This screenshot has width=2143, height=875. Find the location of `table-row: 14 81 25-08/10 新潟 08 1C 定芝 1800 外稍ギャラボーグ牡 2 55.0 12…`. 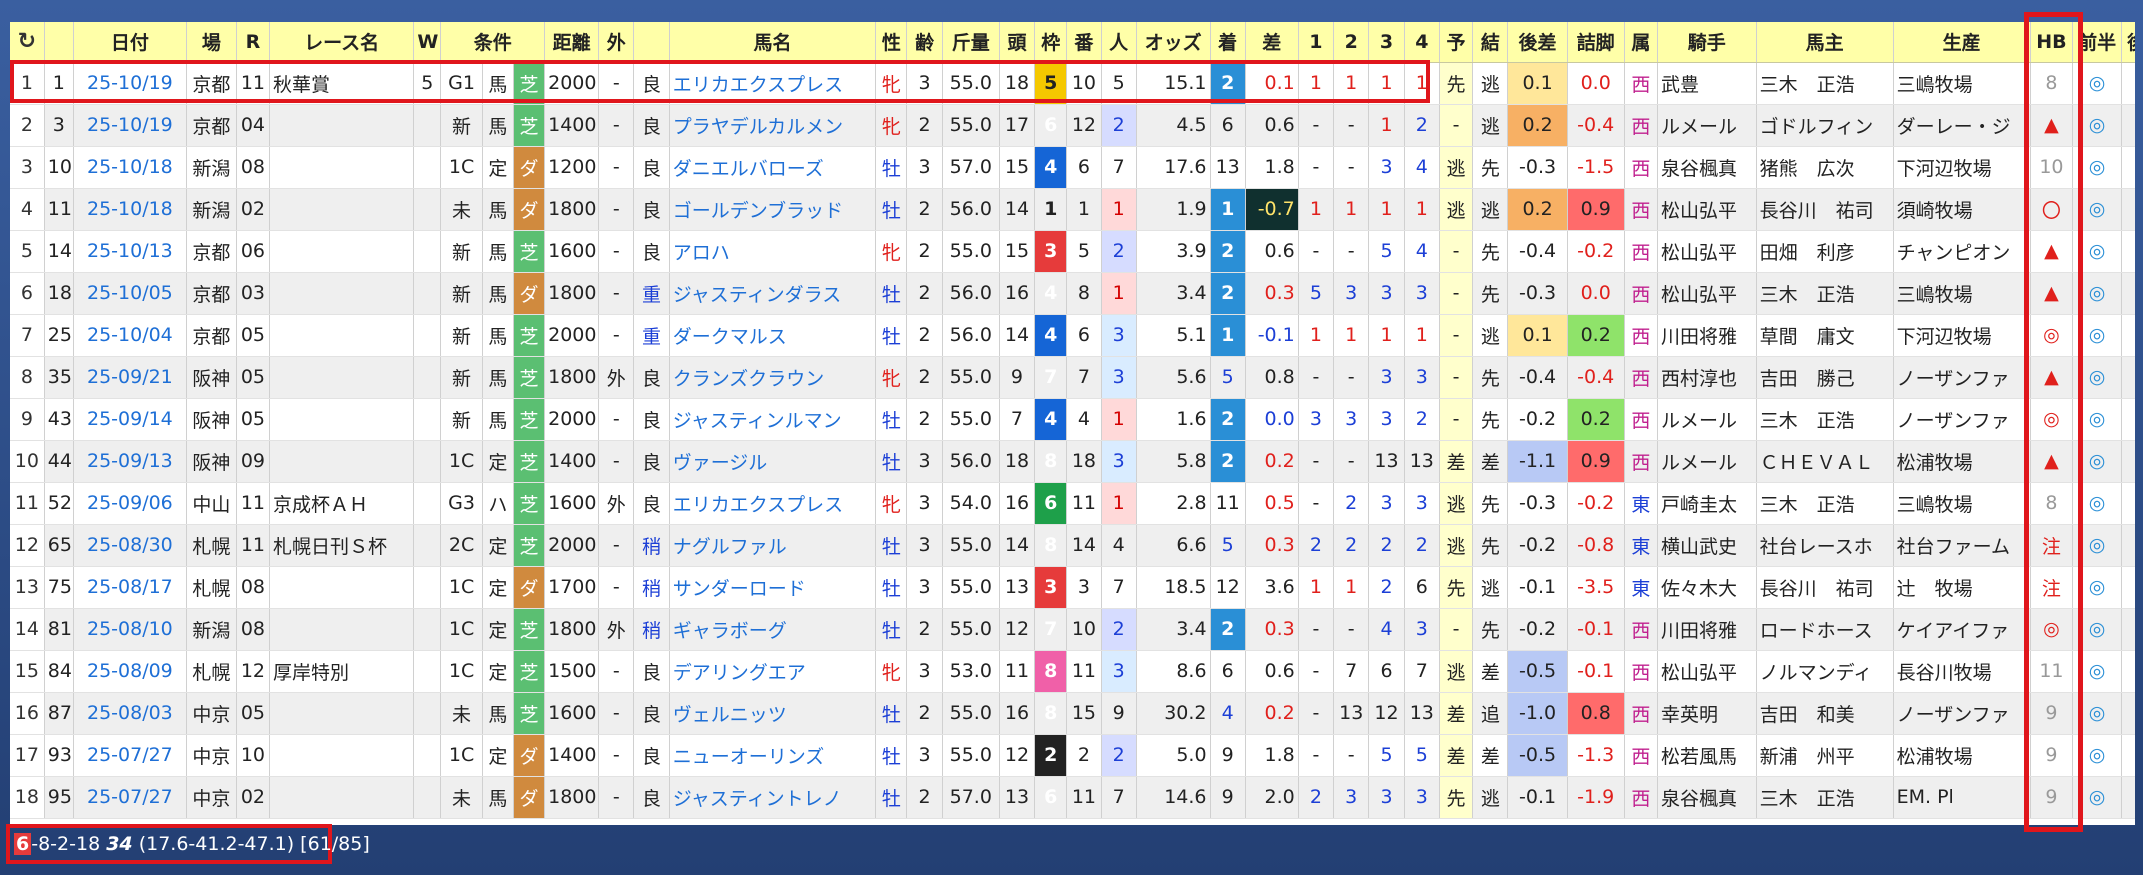

table-row: 14 81 25-08/10 新潟 08 1C 定芝 1800 外稍ギャラボーグ牡 2 55.0 12… is located at coordinates (1072, 629).